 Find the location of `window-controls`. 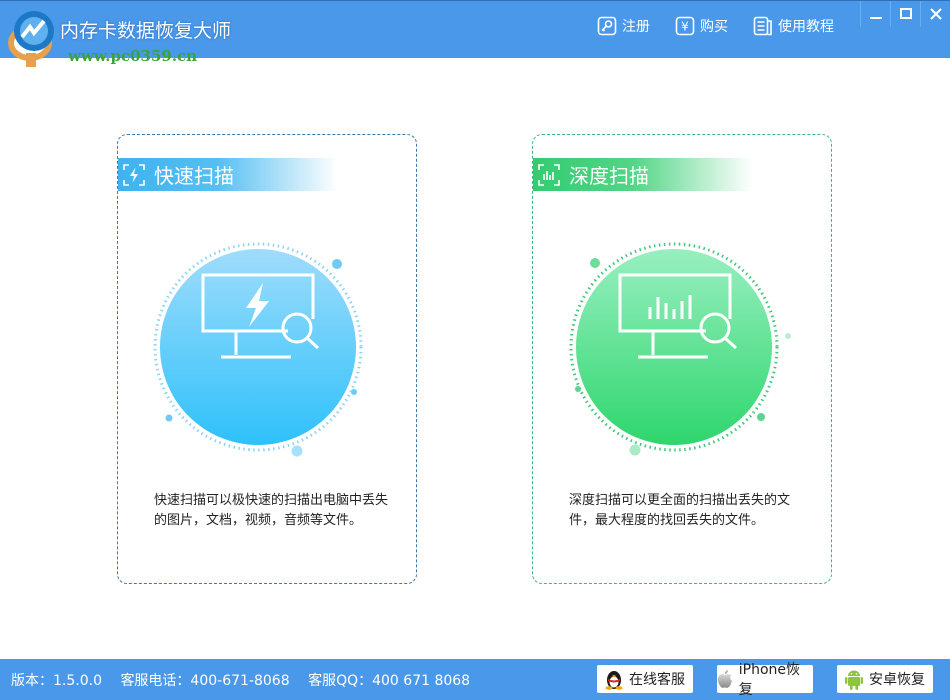

window-controls is located at coordinates (905, 14).